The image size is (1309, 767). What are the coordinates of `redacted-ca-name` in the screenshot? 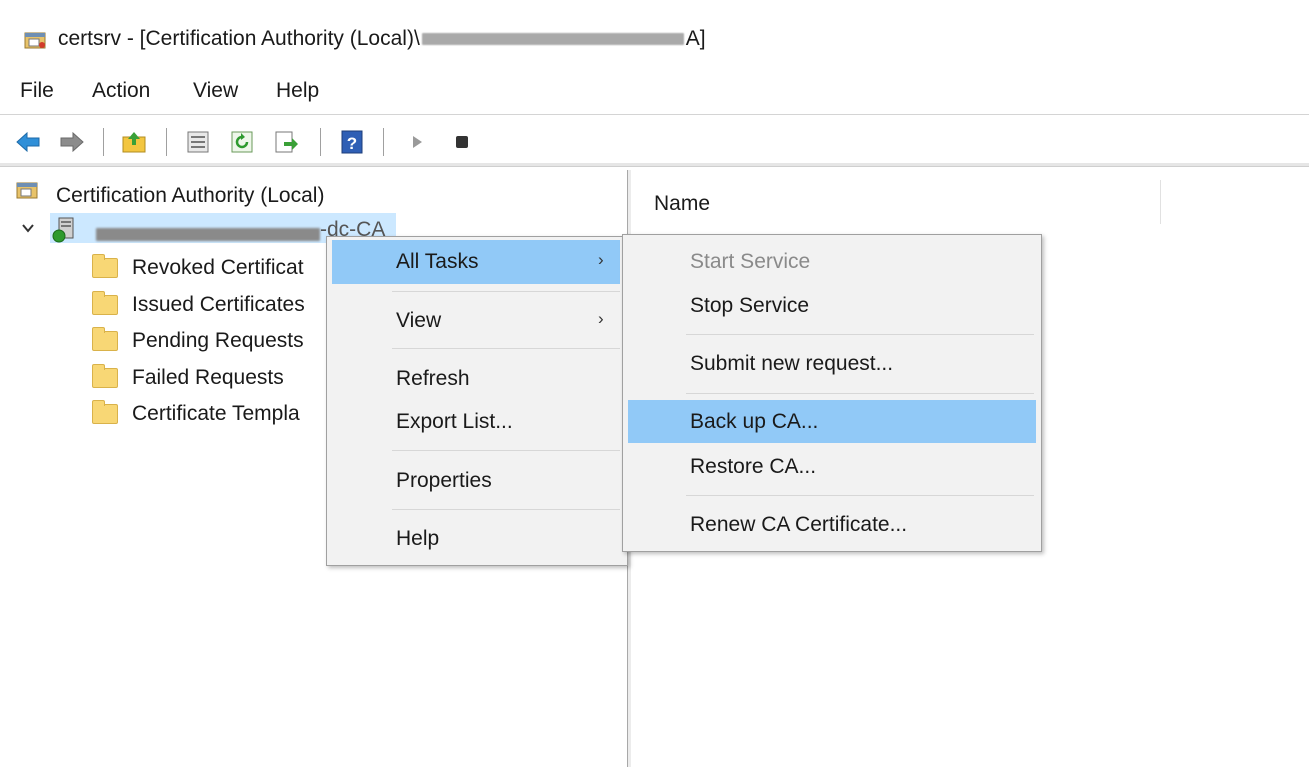 It's located at (208, 234).